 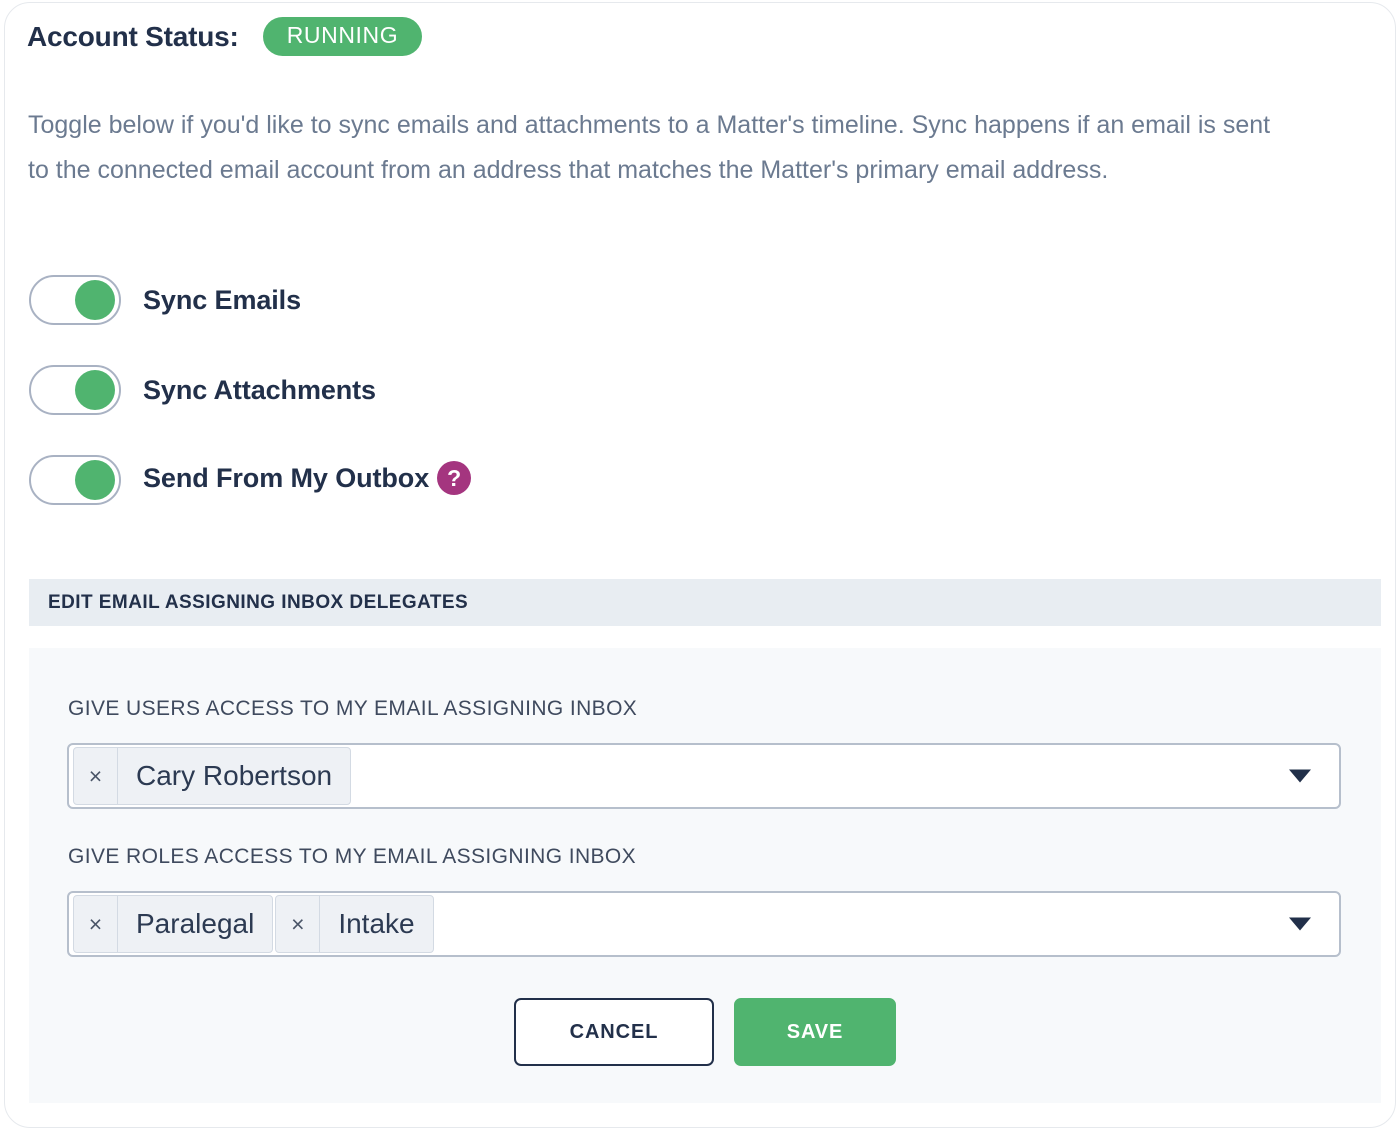 I want to click on cancel-button: CANCEL, so click(x=614, y=1032).